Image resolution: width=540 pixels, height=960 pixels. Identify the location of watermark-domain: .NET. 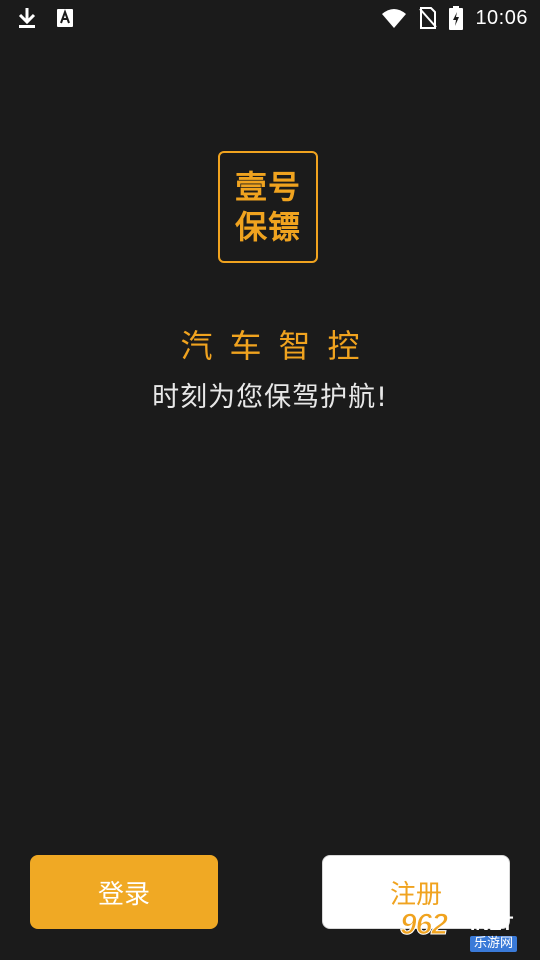
(492, 924).